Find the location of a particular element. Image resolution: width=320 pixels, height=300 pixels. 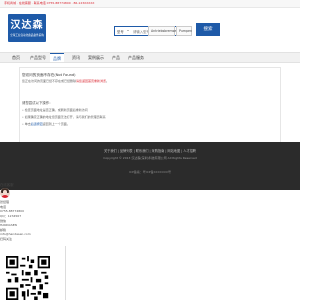

not-found-title: 您访问的页面不存在(Not Found) is located at coordinates (49, 75).